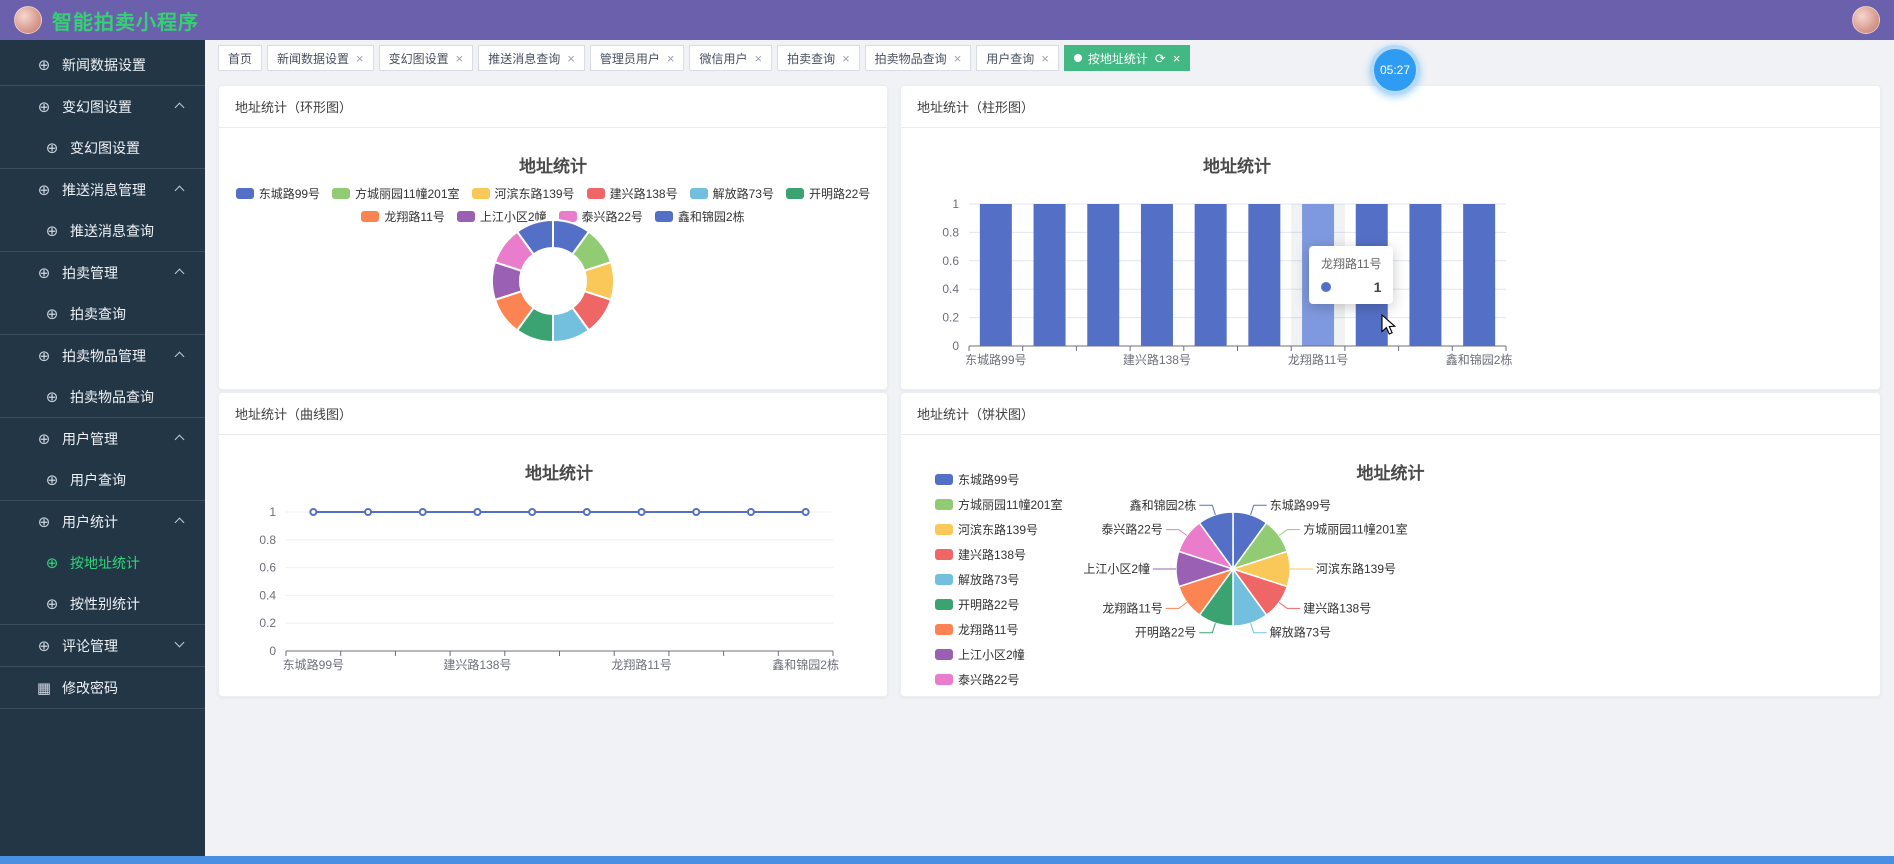  I want to click on sidebar-item-label: 用户统计, so click(90, 521).